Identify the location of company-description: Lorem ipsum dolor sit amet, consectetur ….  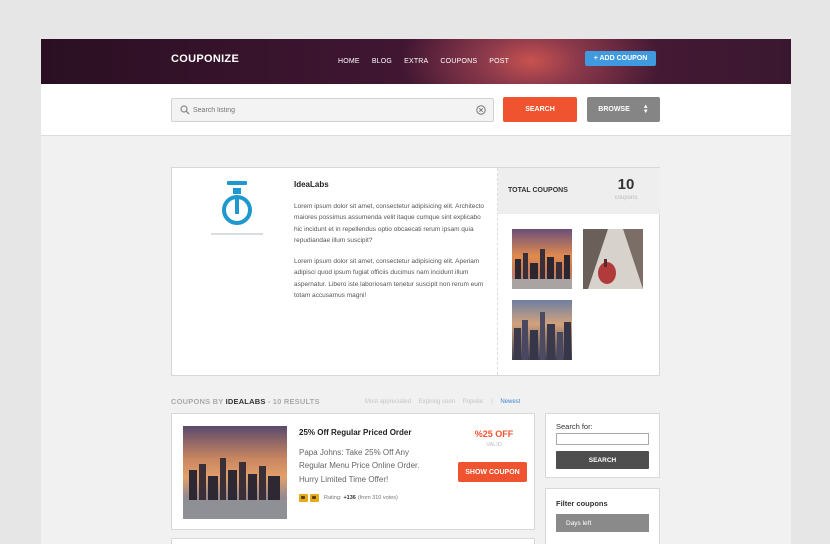
(390, 251).